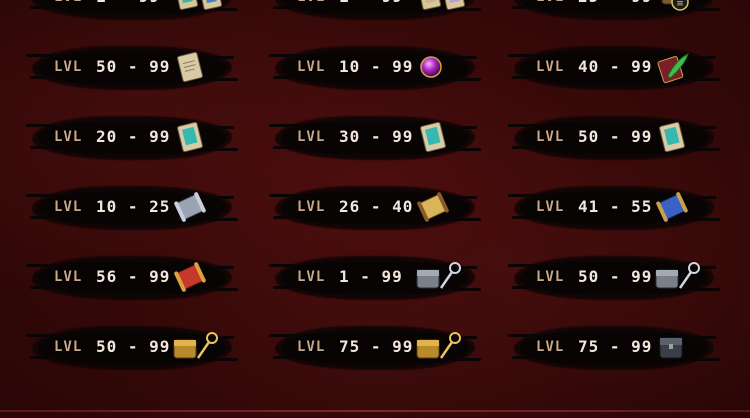  Describe the element at coordinates (674, 67) in the screenshot. I see `feather-book-icon` at that location.